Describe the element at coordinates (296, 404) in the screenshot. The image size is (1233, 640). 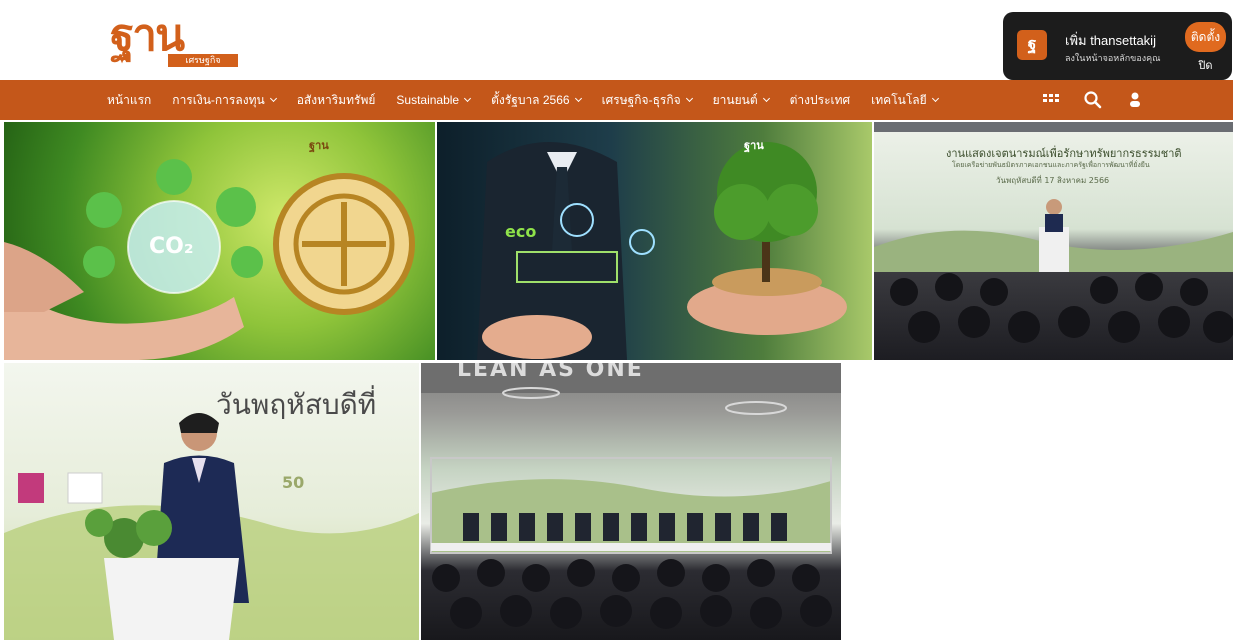
I see `banner-title: วันพฤหัสบดีที่` at that location.